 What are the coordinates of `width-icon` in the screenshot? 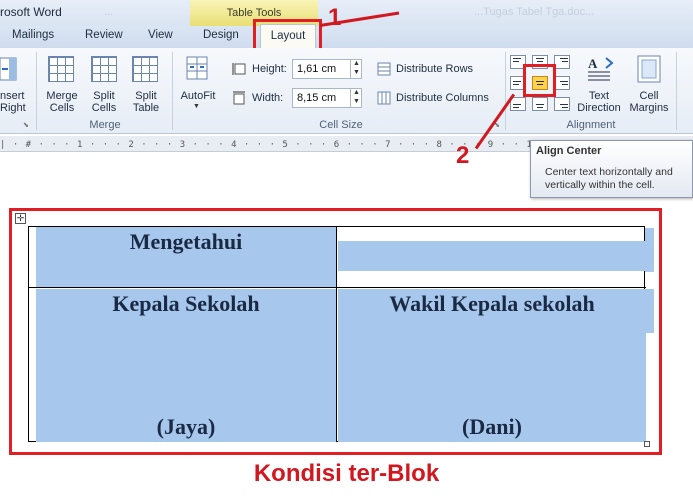 It's located at (239, 98).